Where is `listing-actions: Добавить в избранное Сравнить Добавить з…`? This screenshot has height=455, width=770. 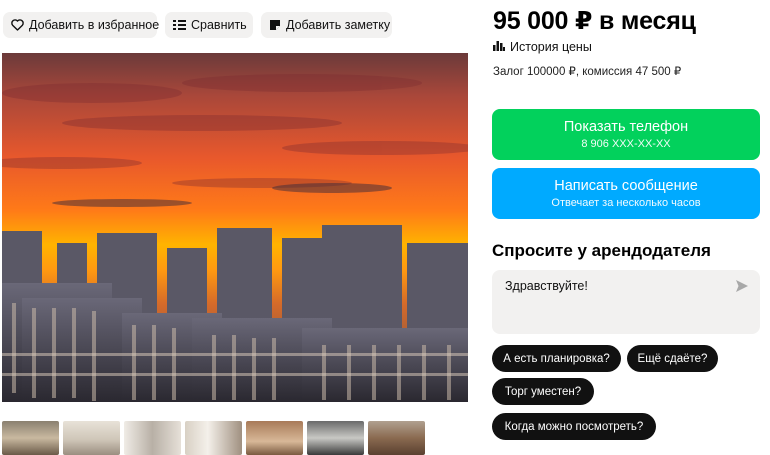 listing-actions: Добавить в избранное Сравнить Добавить з… is located at coordinates (197, 25).